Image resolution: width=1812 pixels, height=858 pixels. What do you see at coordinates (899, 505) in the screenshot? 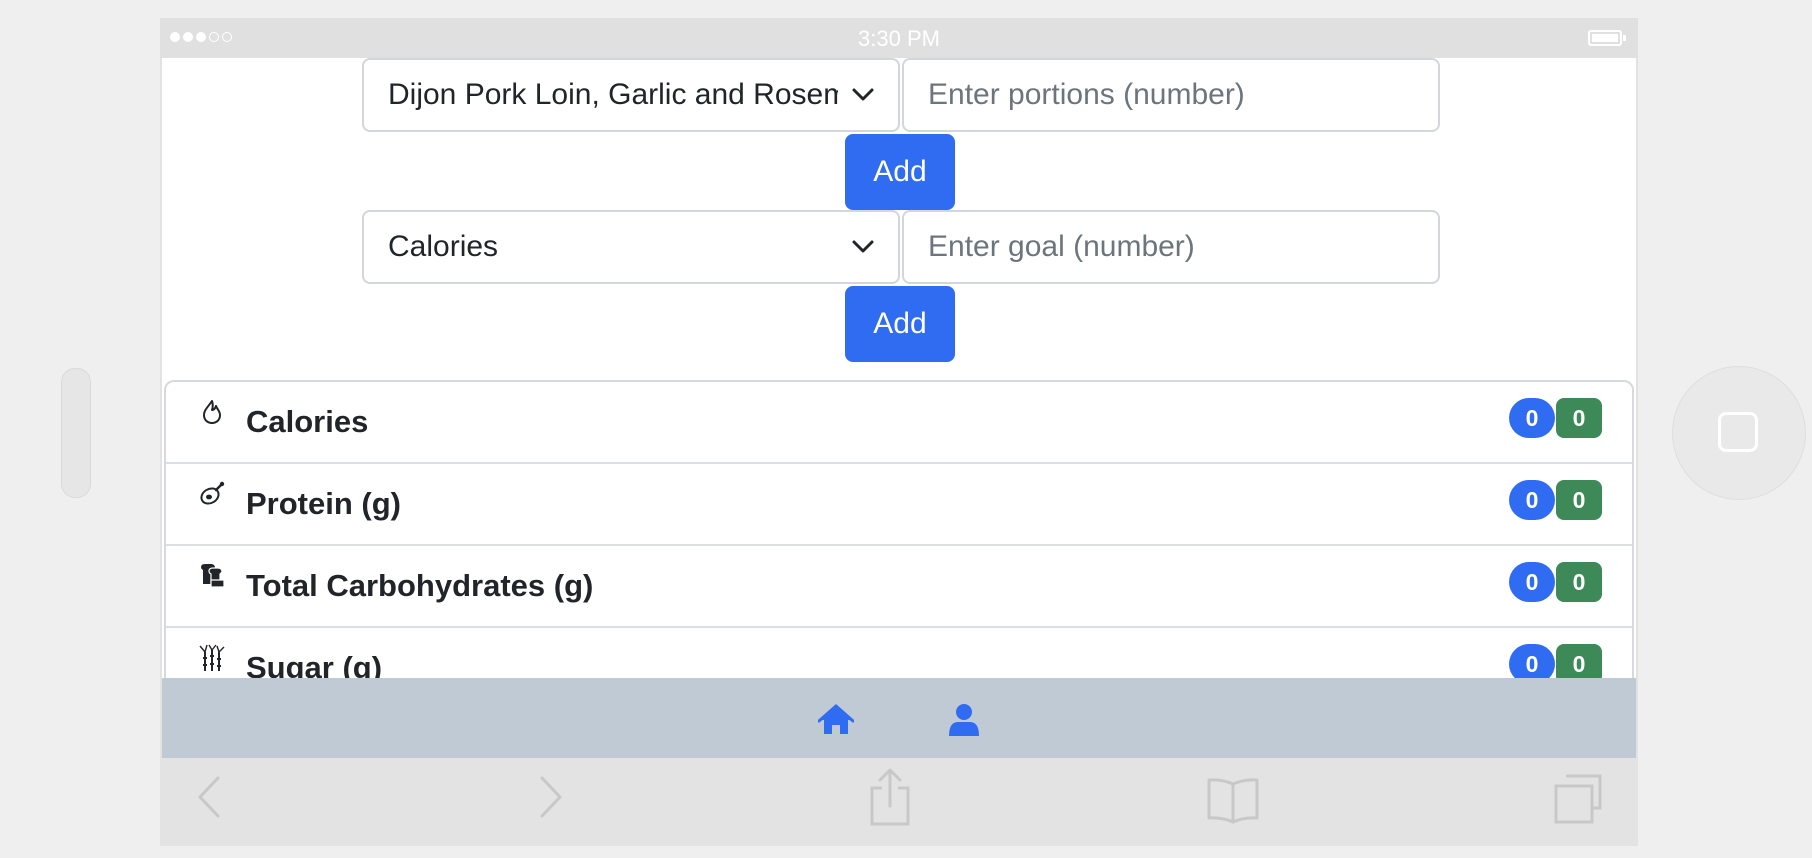
I see `list-item-protein: Protein (g) 0 0` at bounding box center [899, 505].